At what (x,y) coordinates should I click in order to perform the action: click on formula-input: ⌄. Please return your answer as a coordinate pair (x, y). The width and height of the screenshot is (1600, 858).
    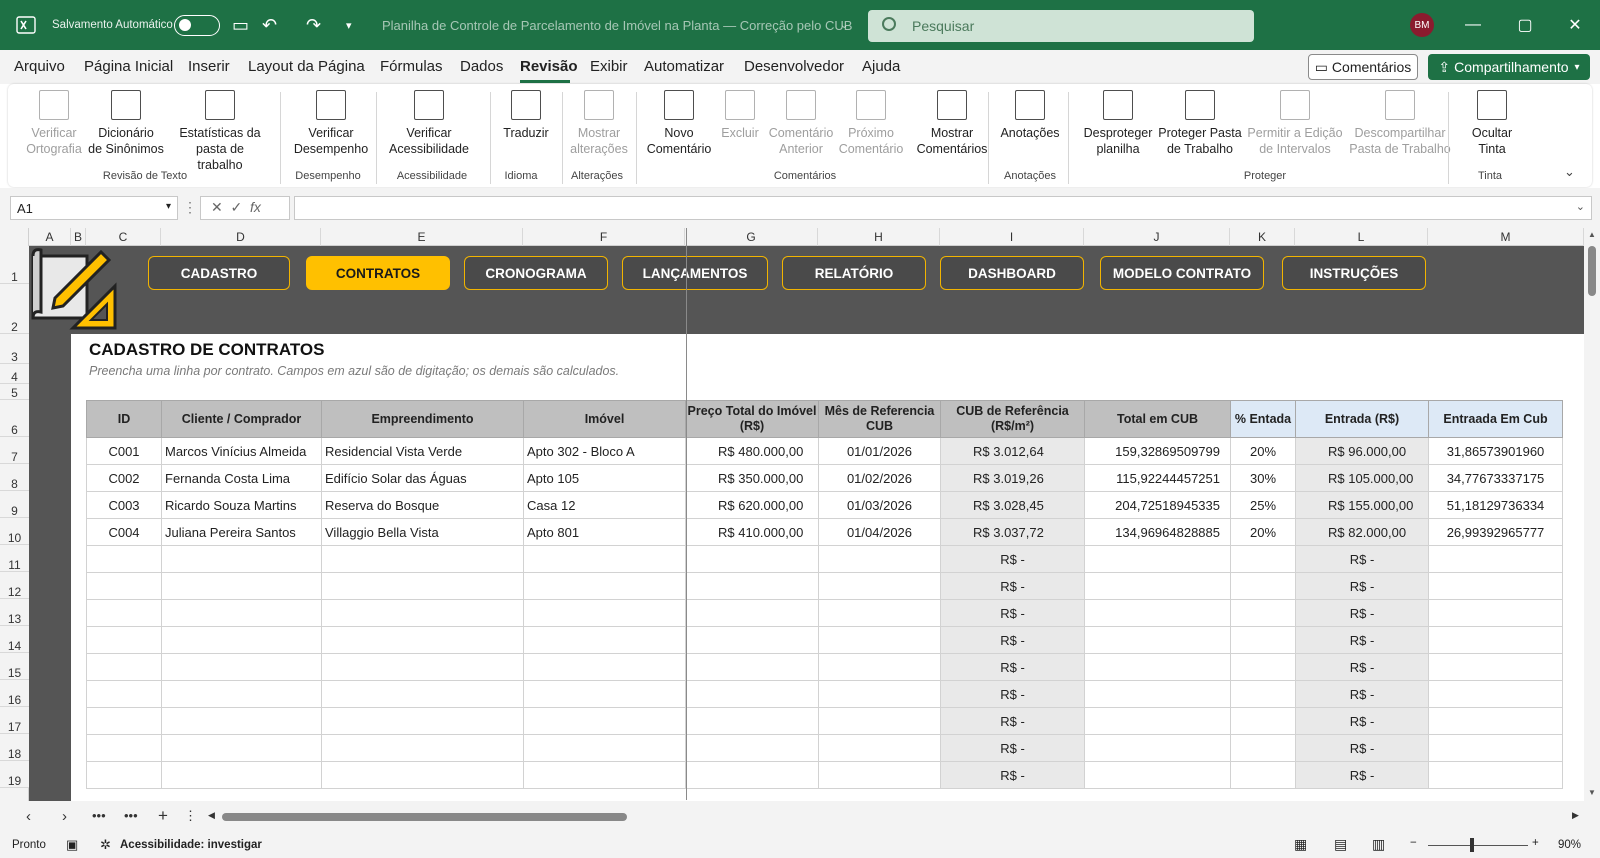
    Looking at the image, I should click on (943, 208).